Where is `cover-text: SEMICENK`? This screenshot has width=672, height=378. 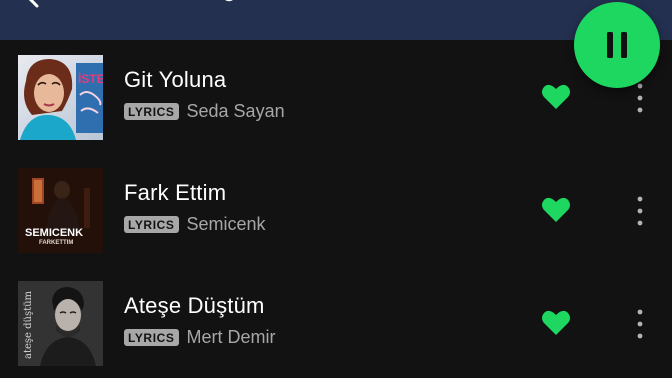
cover-text: SEMICENK is located at coordinates (54, 233).